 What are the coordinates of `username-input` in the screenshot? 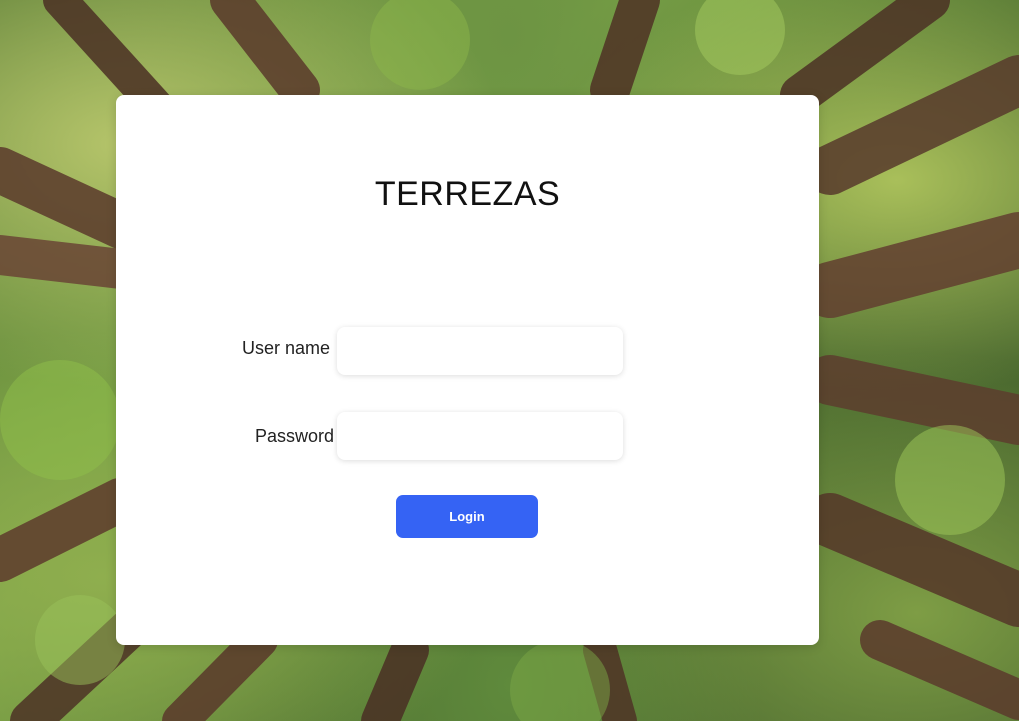 It's located at (480, 351).